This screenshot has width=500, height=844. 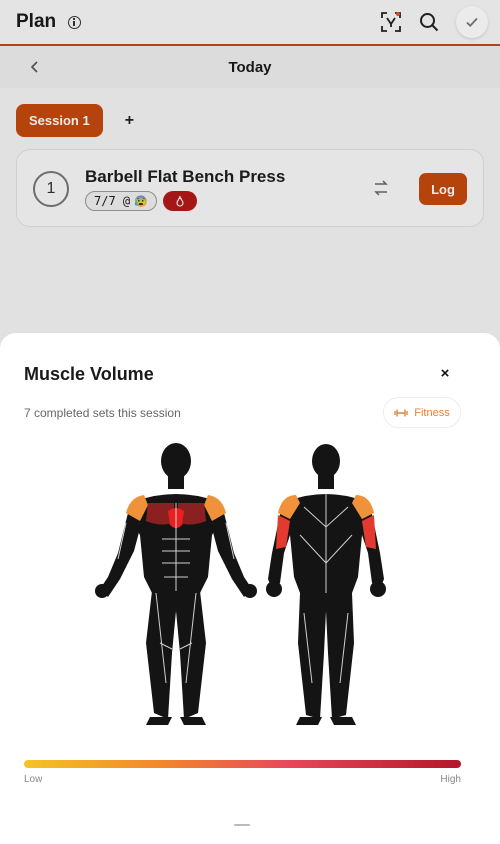 I want to click on fitness-button: Fitness, so click(x=422, y=412).